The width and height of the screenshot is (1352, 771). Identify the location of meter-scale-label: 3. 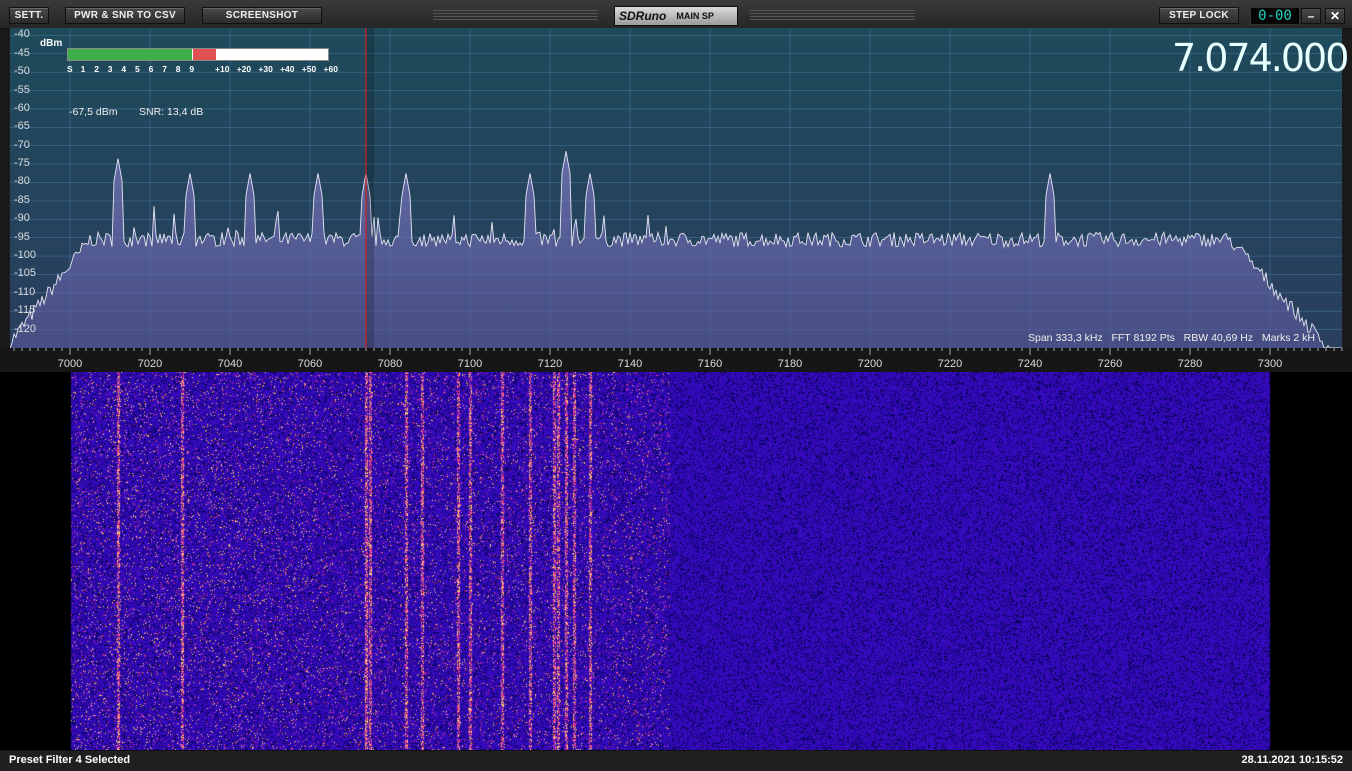
(110, 69).